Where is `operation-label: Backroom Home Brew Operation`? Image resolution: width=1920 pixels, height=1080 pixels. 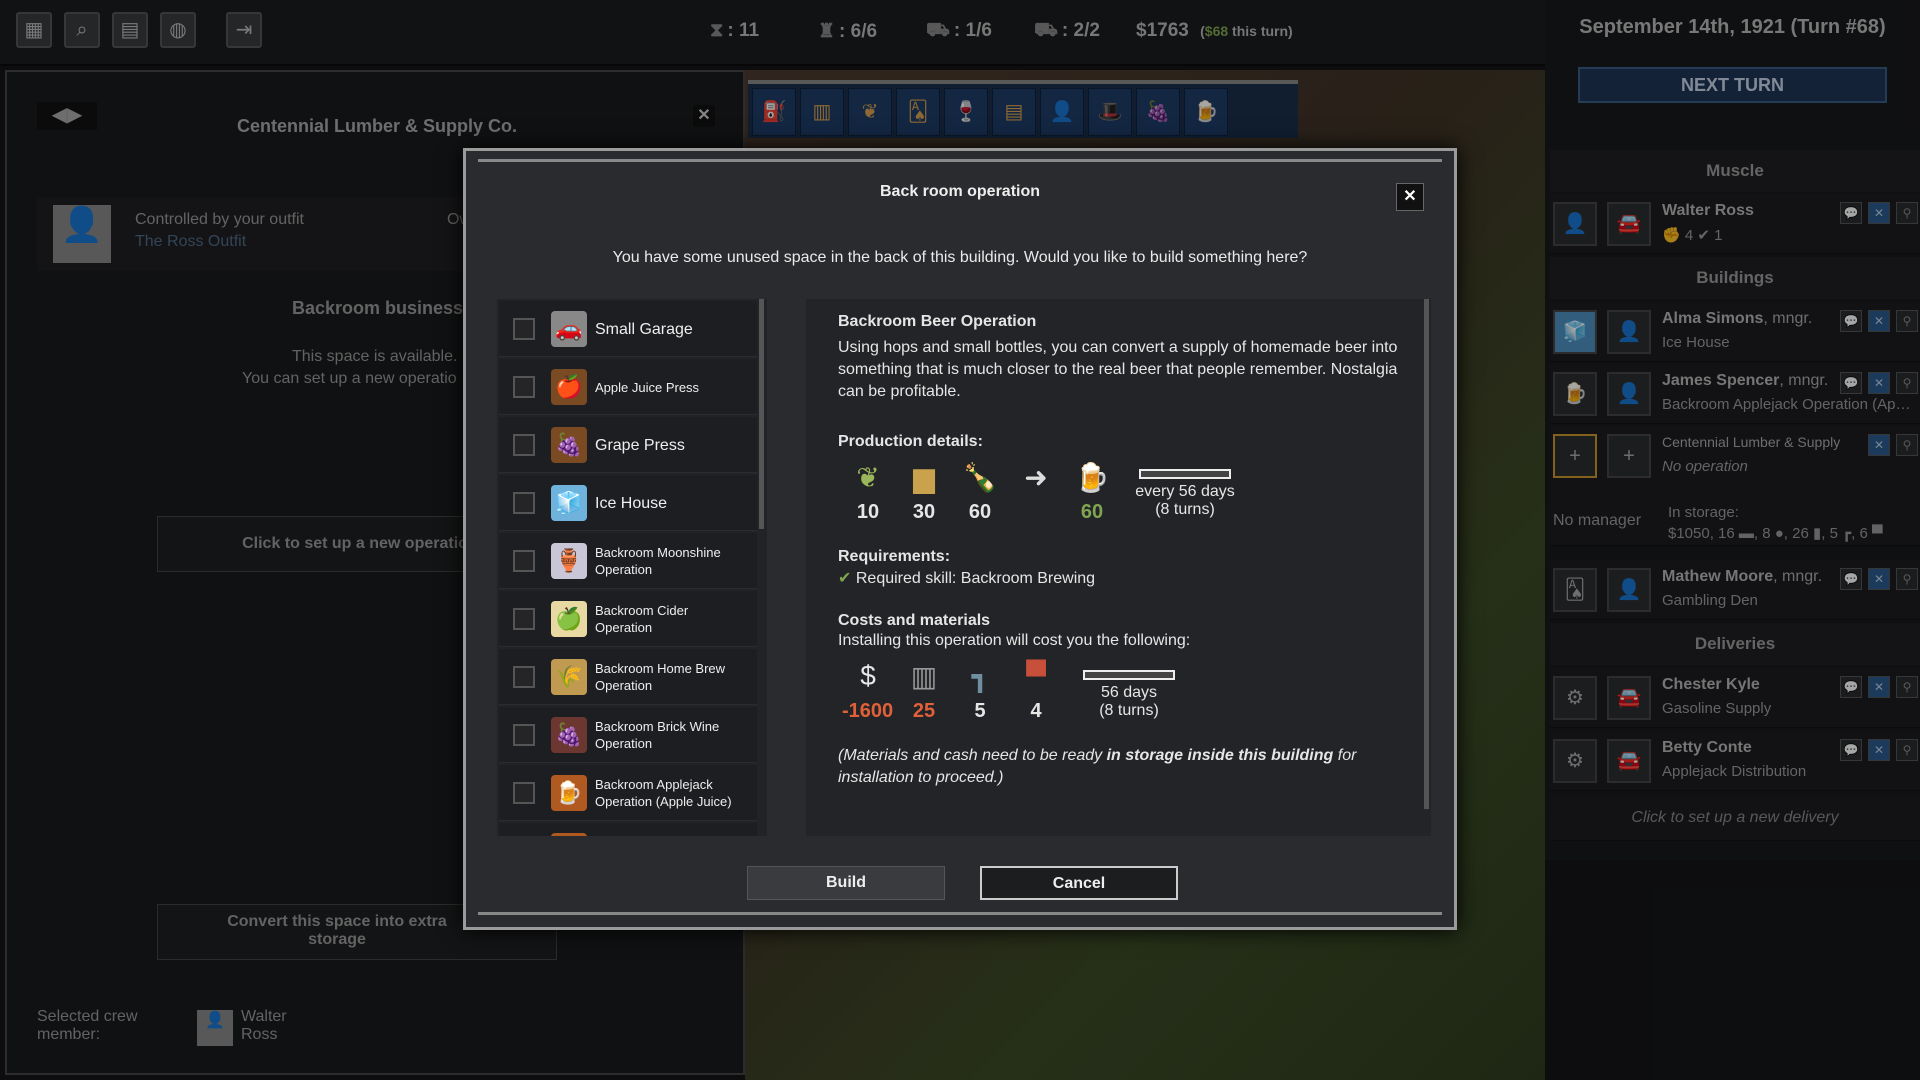 operation-label: Backroom Home Brew Operation is located at coordinates (660, 677).